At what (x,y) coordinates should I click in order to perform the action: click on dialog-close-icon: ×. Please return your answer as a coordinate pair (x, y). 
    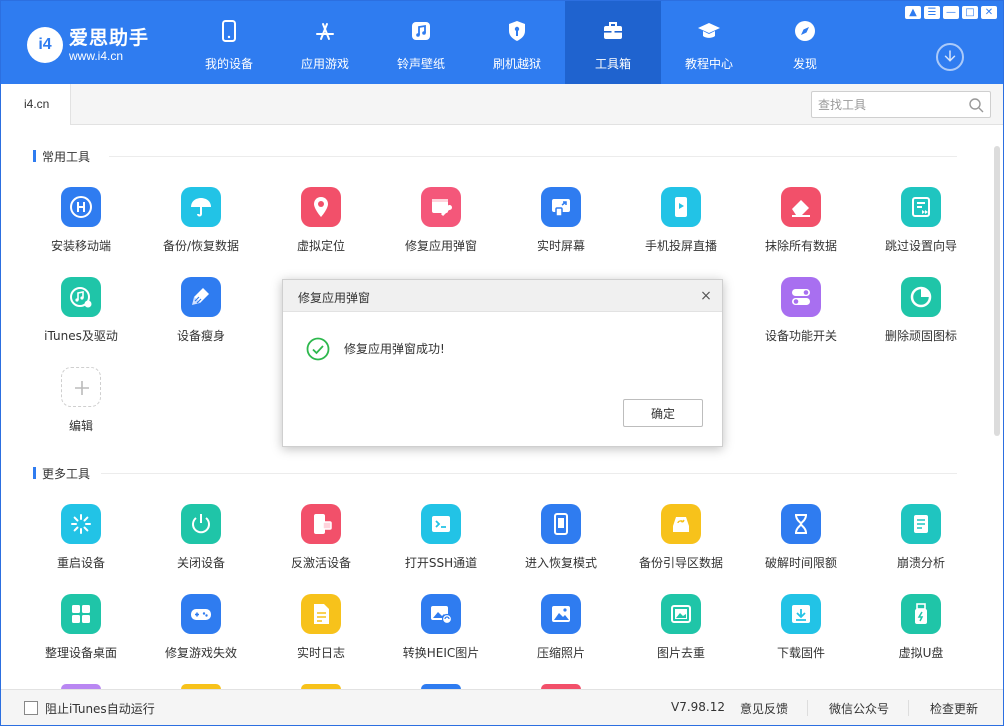
    Looking at the image, I should click on (706, 296).